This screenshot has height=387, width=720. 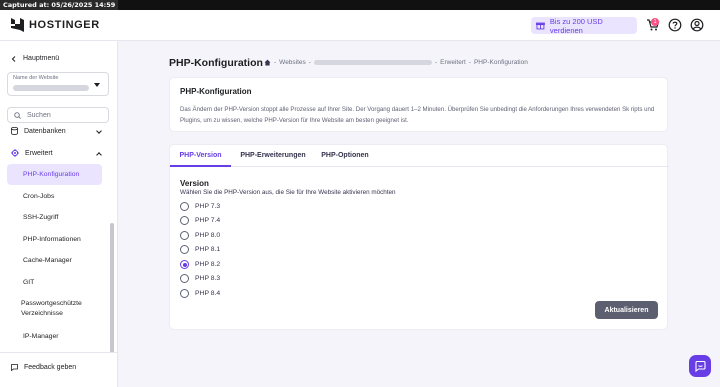 I want to click on sidebar-search, so click(x=58, y=115).